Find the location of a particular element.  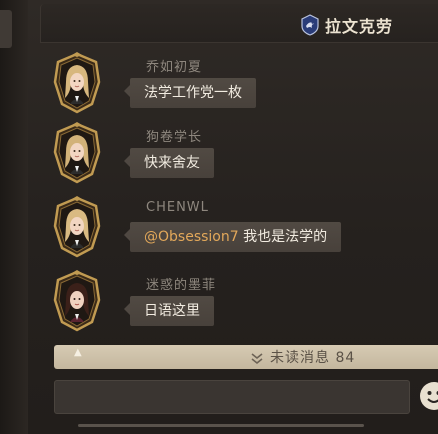

message-bubble: @Obsession7 我也是法学的 is located at coordinates (232, 237).